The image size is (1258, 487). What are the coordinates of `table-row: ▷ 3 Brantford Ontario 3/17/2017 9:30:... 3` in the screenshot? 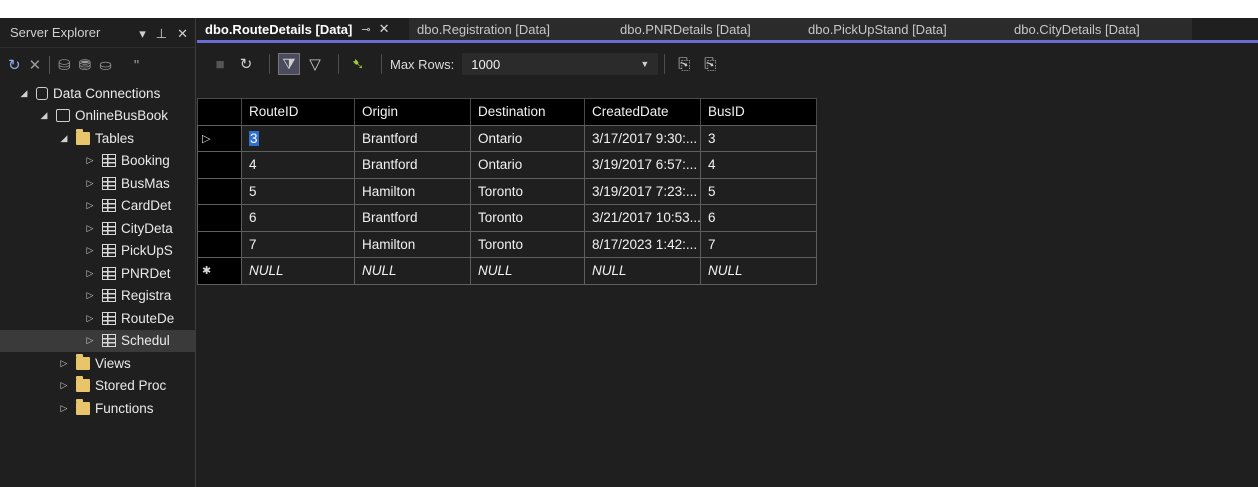 It's located at (507, 138).